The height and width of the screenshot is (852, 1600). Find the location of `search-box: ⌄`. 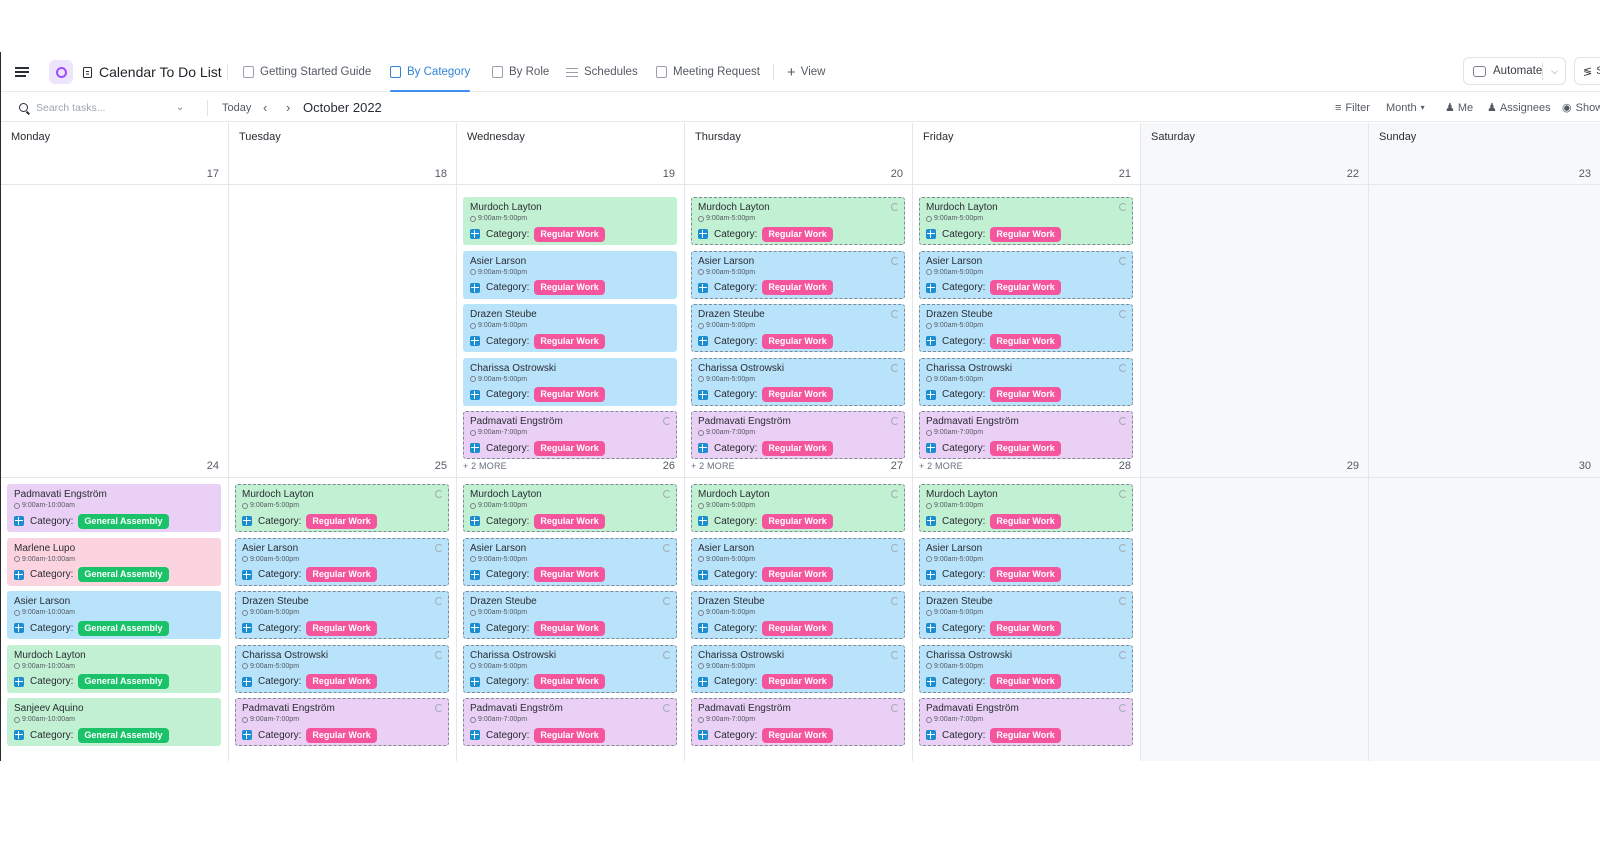

search-box: ⌄ is located at coordinates (101, 107).